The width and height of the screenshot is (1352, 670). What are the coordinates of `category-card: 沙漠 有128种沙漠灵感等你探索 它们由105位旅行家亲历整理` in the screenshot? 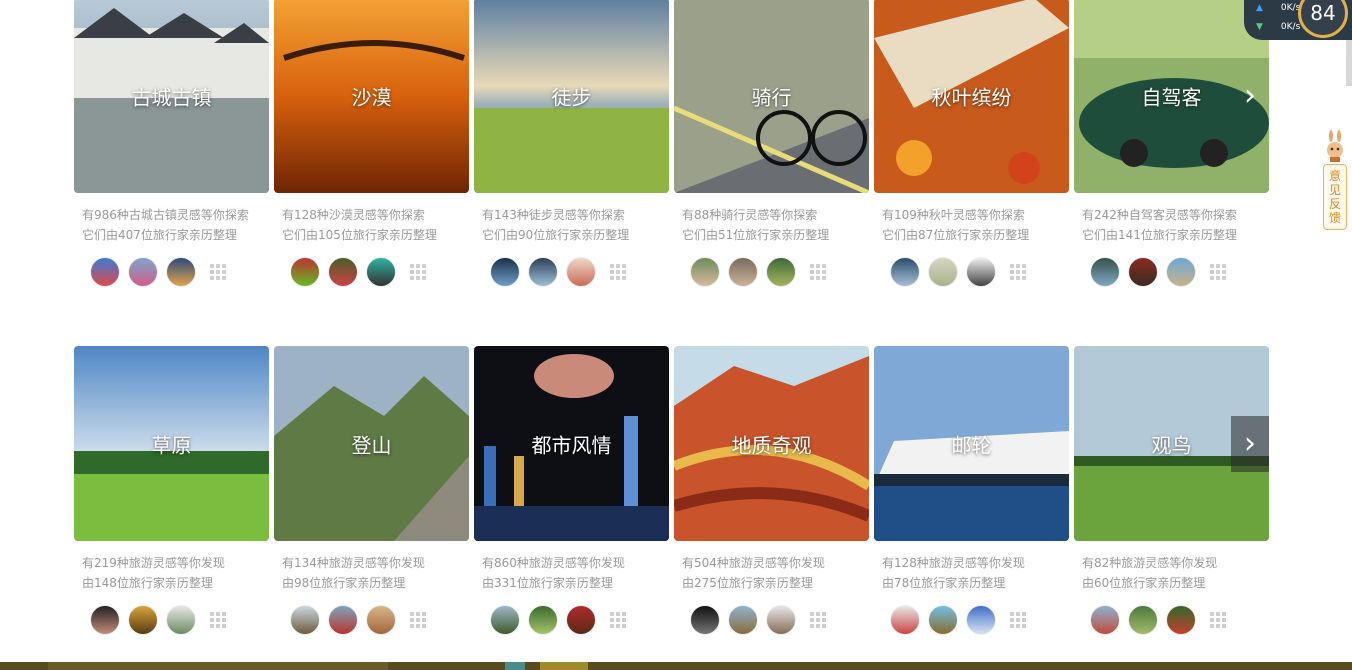 It's located at (371, 143).